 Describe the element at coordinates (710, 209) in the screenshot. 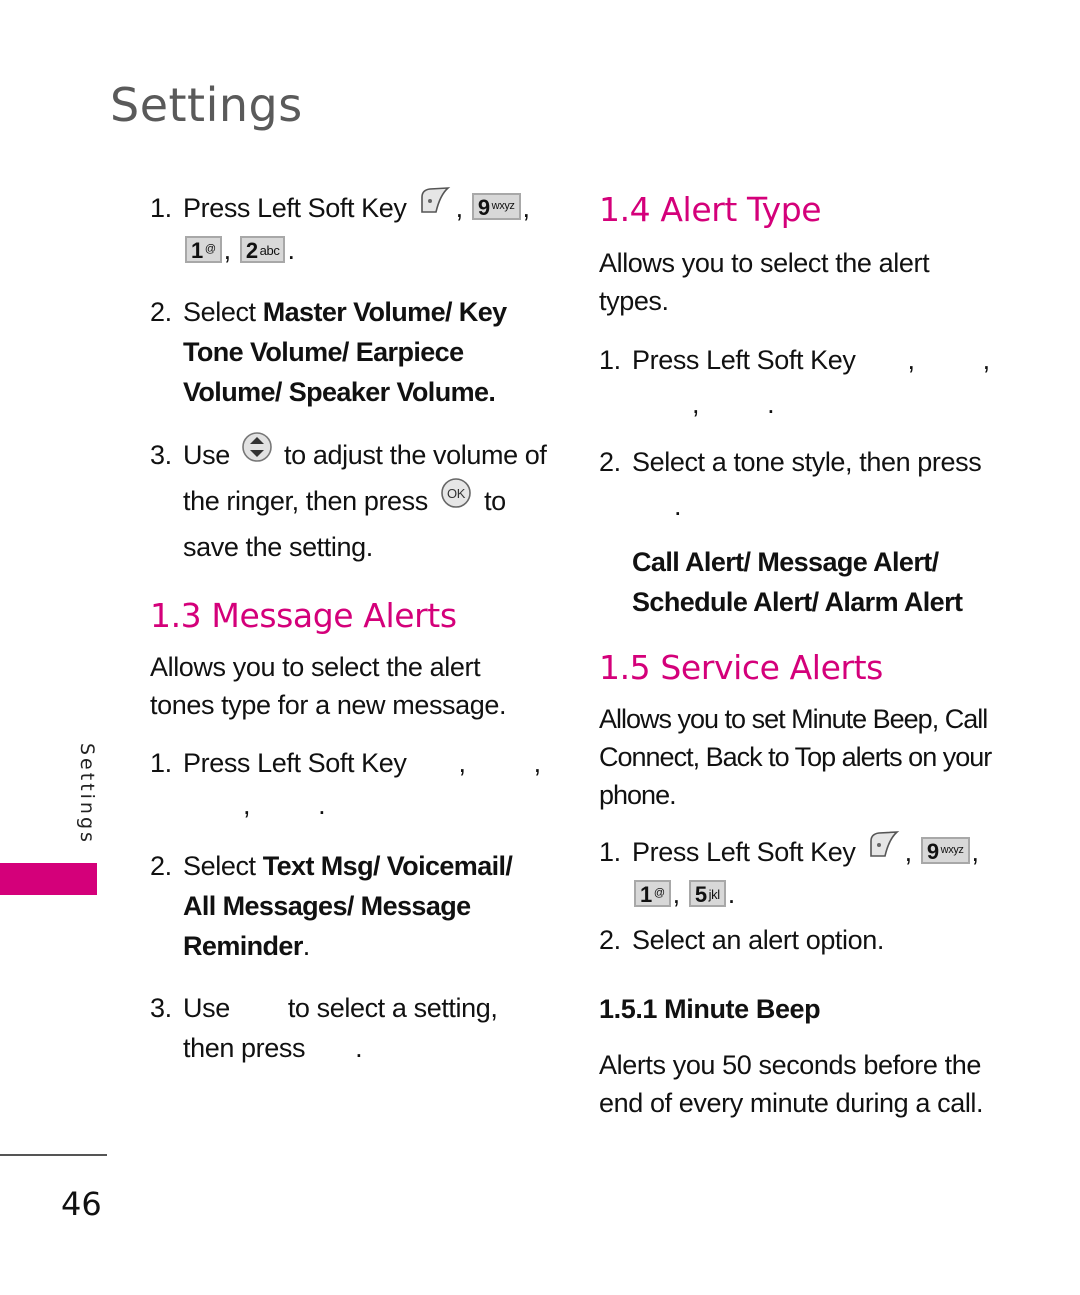

I see `heading-alert-type: 1.4 Alert Type` at that location.